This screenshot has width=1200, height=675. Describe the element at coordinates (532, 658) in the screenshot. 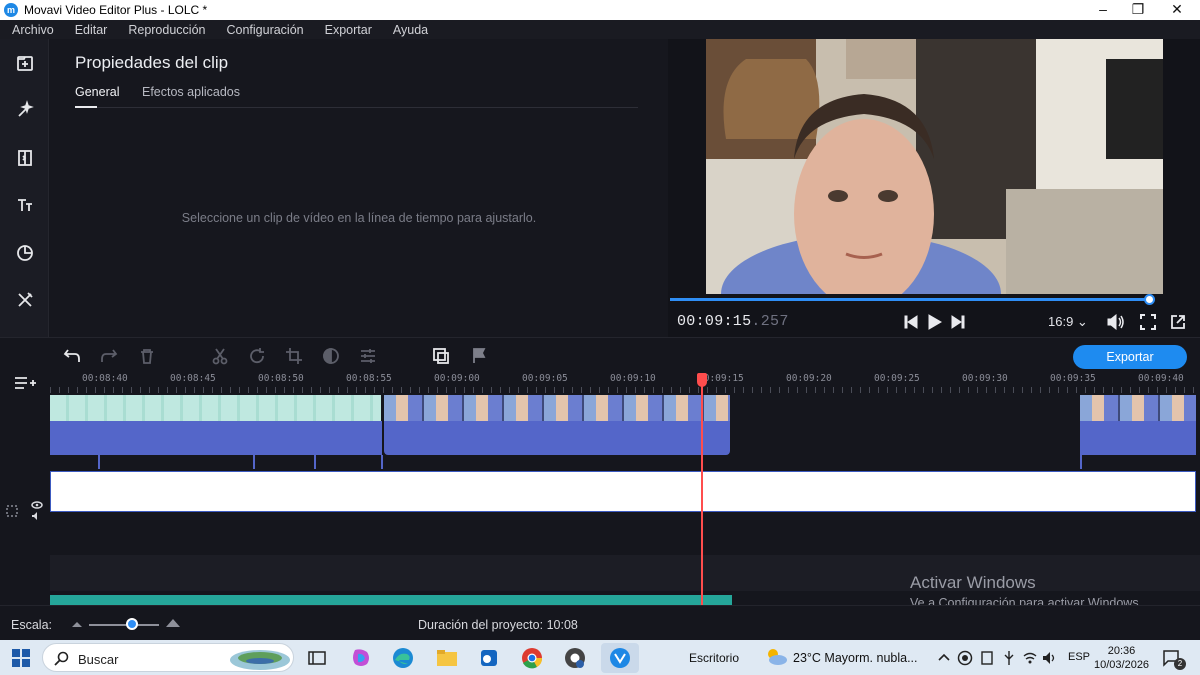

I see `chrome-icon` at that location.